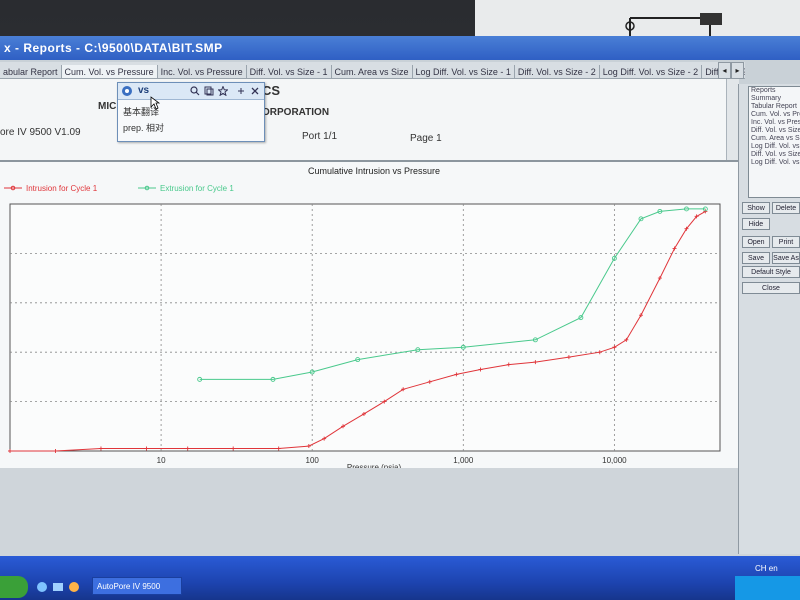 This screenshot has width=800, height=600. Describe the element at coordinates (766, 568) in the screenshot. I see `language-indicator: CH en` at that location.